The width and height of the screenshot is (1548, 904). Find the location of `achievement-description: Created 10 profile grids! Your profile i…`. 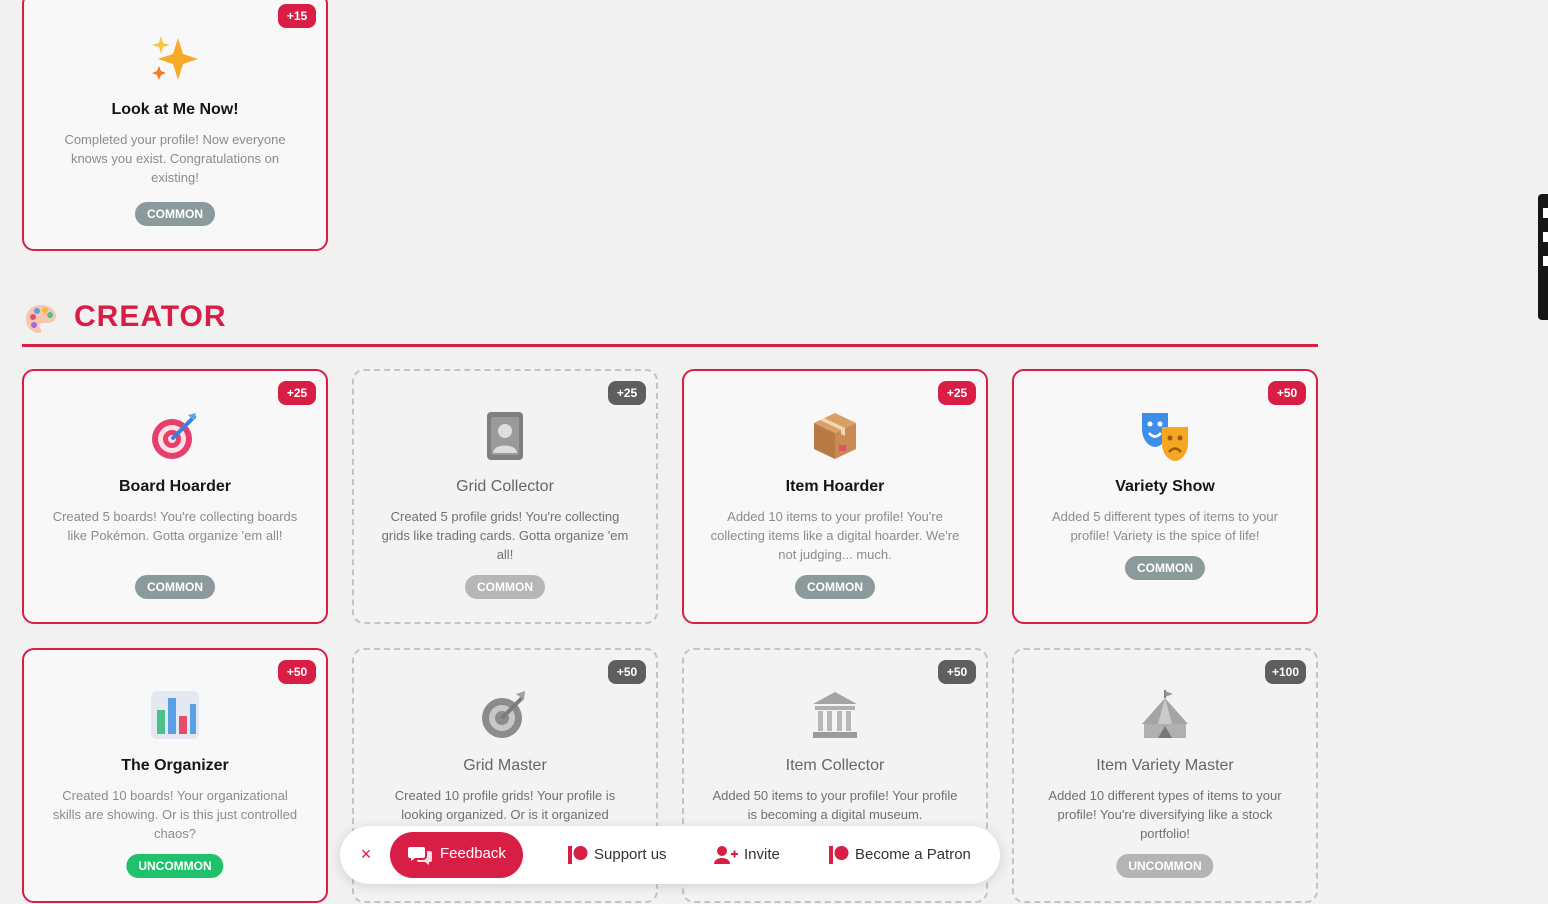

achievement-description: Created 10 profile grids! Your profile i… is located at coordinates (505, 805).